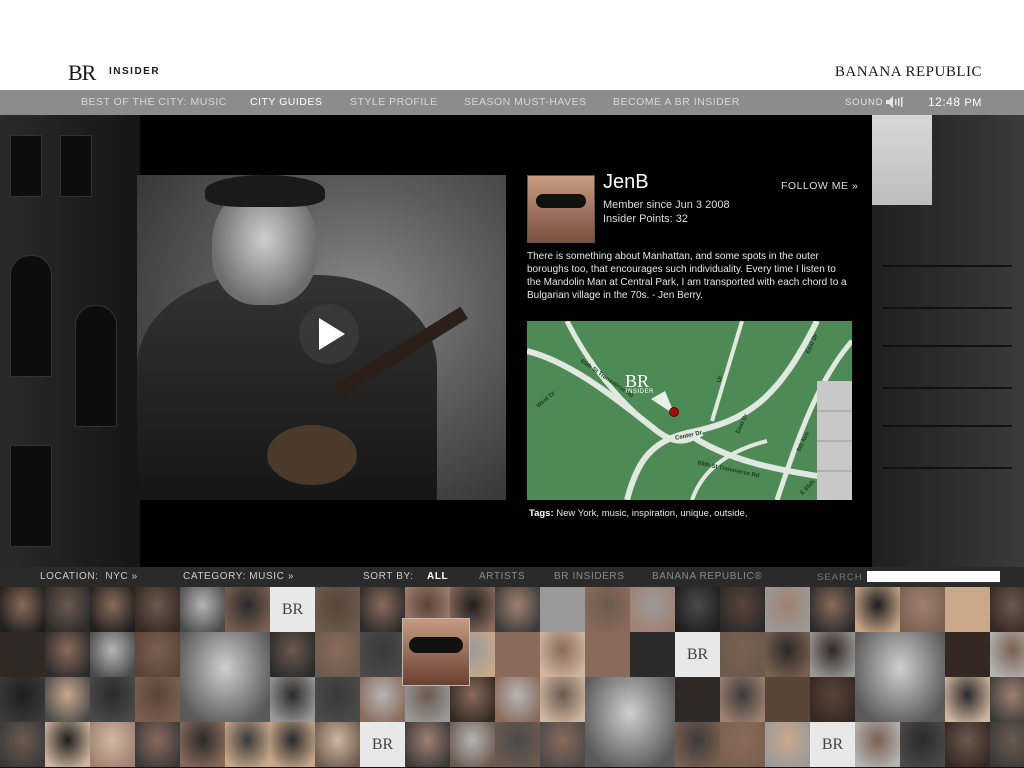 Image resolution: width=1024 pixels, height=768 pixels. What do you see at coordinates (674, 412) in the screenshot?
I see `map-pin-icon` at bounding box center [674, 412].